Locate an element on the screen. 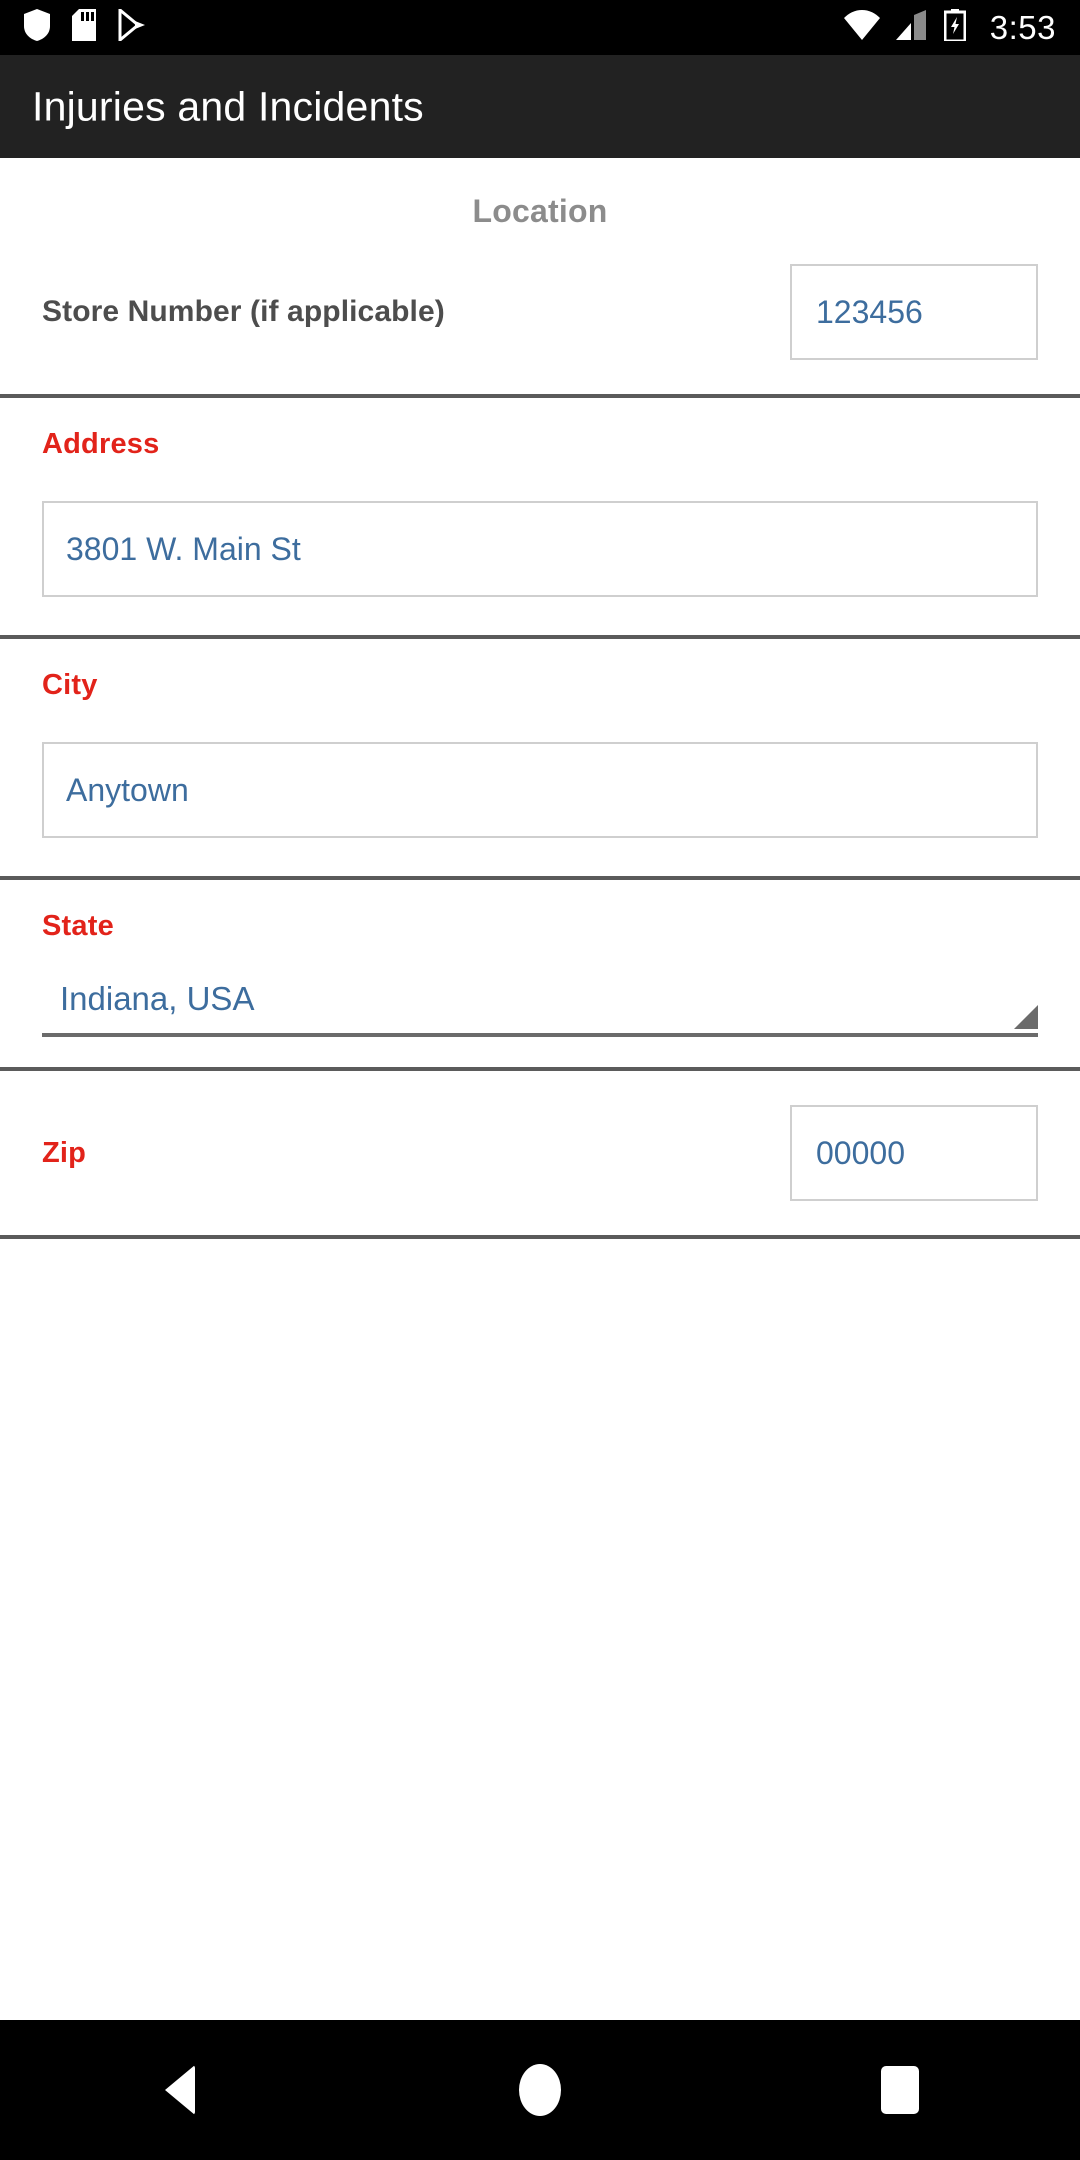 The height and width of the screenshot is (2160, 1080). back-button is located at coordinates (180, 2090).